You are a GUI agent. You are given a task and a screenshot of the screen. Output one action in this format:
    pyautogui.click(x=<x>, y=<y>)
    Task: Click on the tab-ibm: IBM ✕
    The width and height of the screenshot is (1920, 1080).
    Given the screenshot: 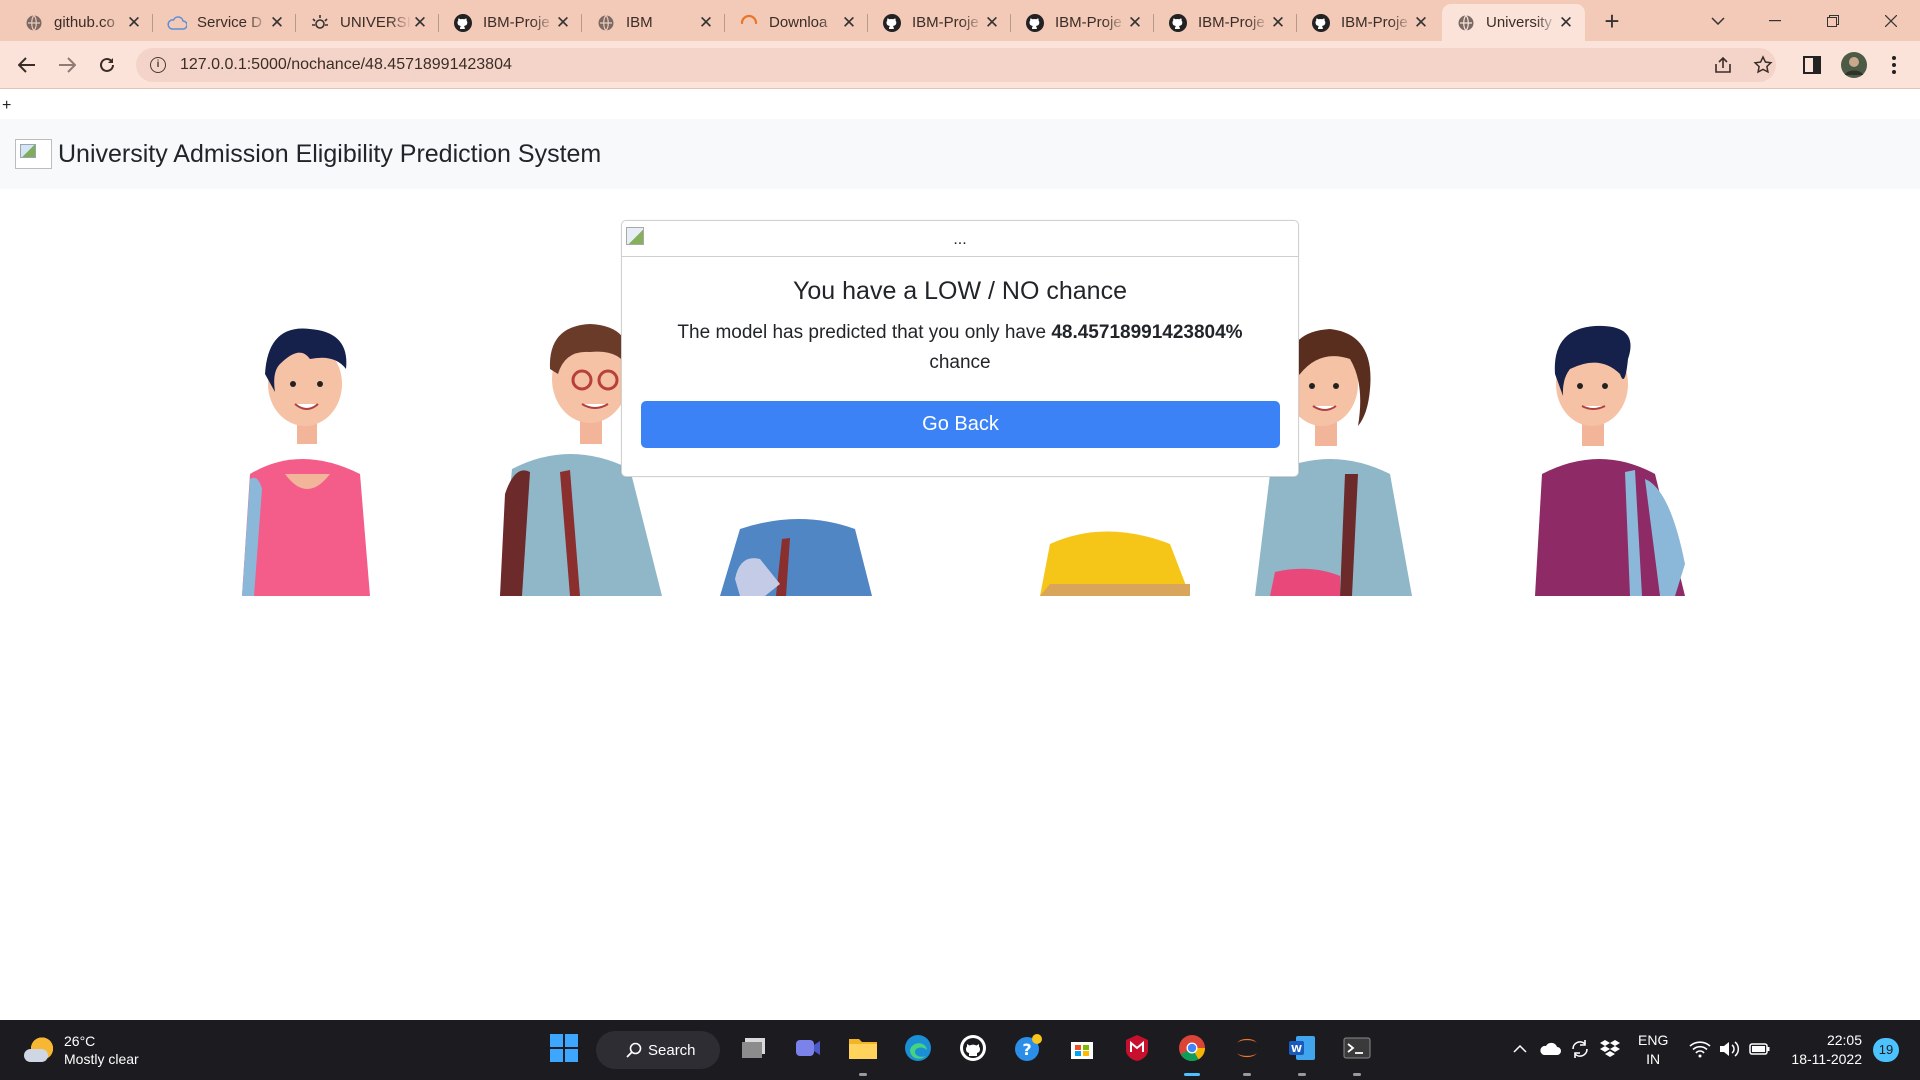 What is the action you would take?
    pyautogui.click(x=653, y=22)
    